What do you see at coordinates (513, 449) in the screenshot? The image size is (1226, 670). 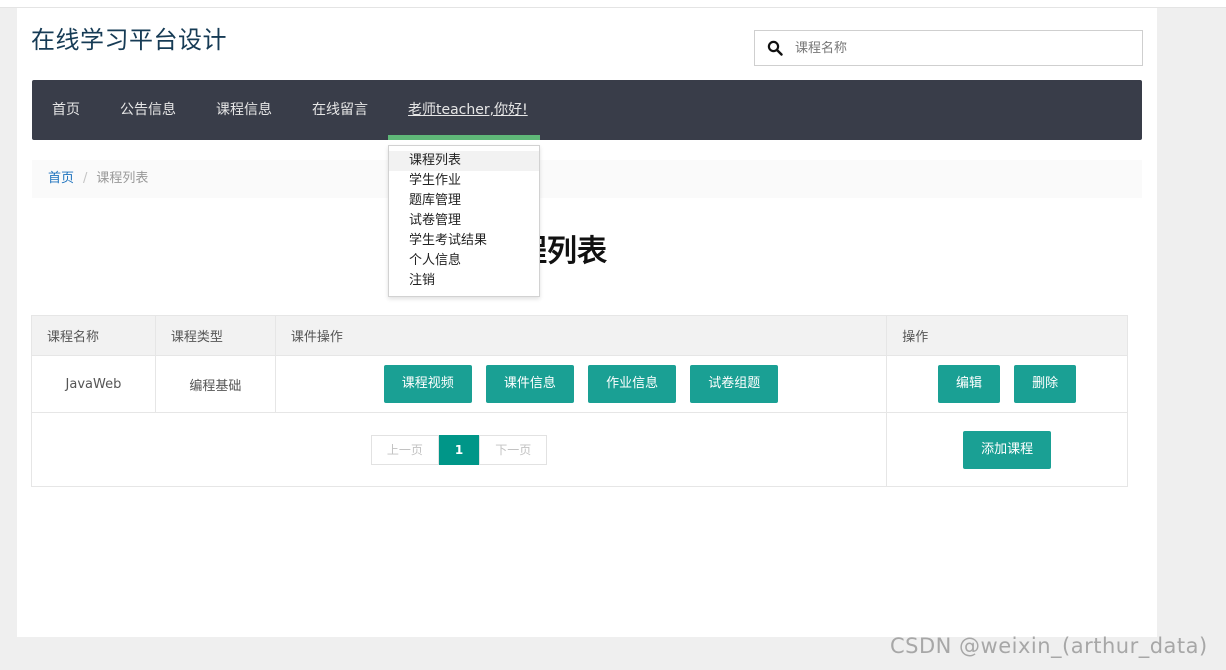 I see `pagination-next: 下一页` at bounding box center [513, 449].